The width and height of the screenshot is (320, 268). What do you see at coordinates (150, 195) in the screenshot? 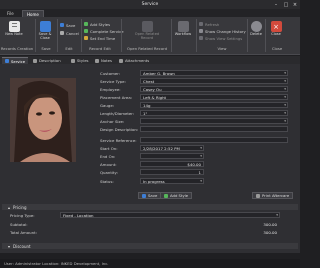
I see `form-save-button: Save` at bounding box center [150, 195].